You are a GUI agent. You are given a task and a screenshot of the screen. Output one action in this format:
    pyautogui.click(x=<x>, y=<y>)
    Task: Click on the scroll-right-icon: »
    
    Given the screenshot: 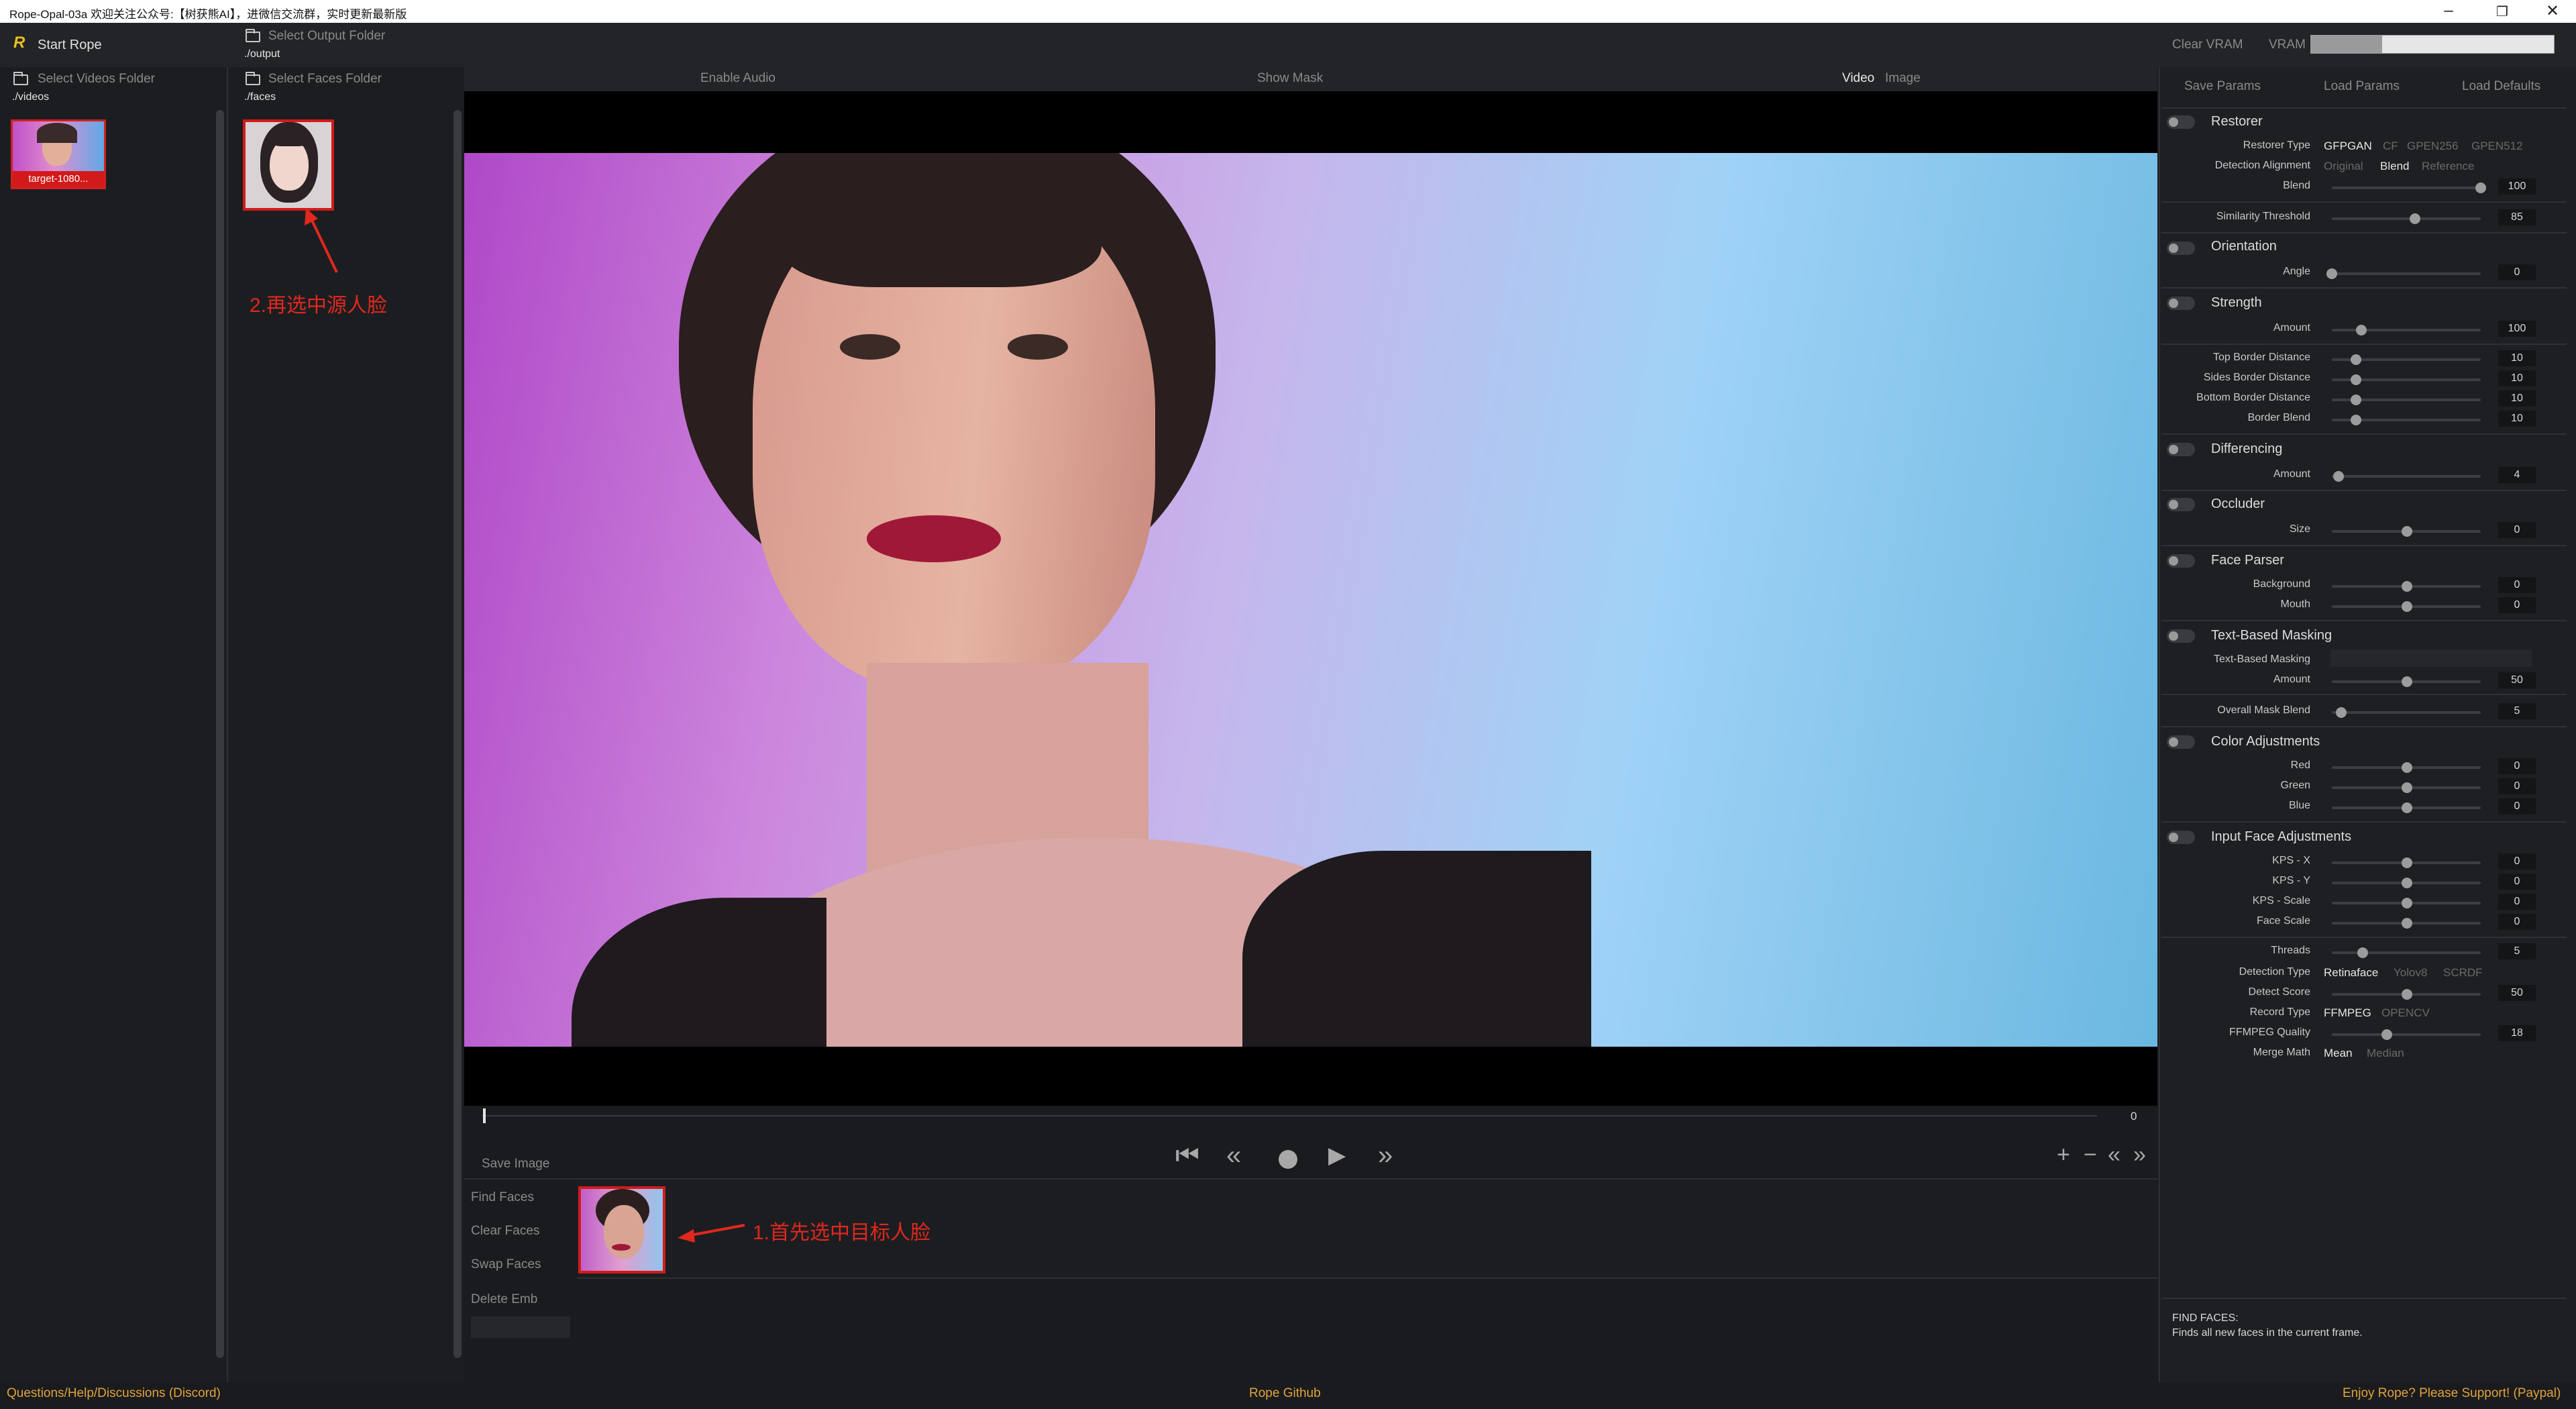 What is the action you would take?
    pyautogui.click(x=2139, y=1155)
    